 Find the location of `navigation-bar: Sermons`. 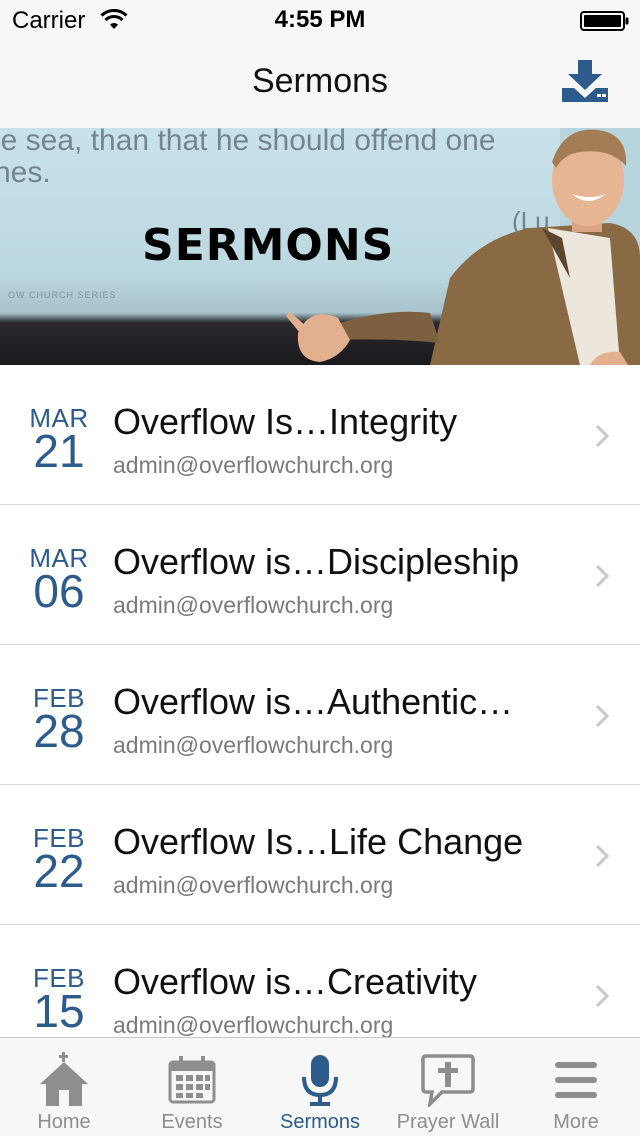

navigation-bar: Sermons is located at coordinates (320, 84).